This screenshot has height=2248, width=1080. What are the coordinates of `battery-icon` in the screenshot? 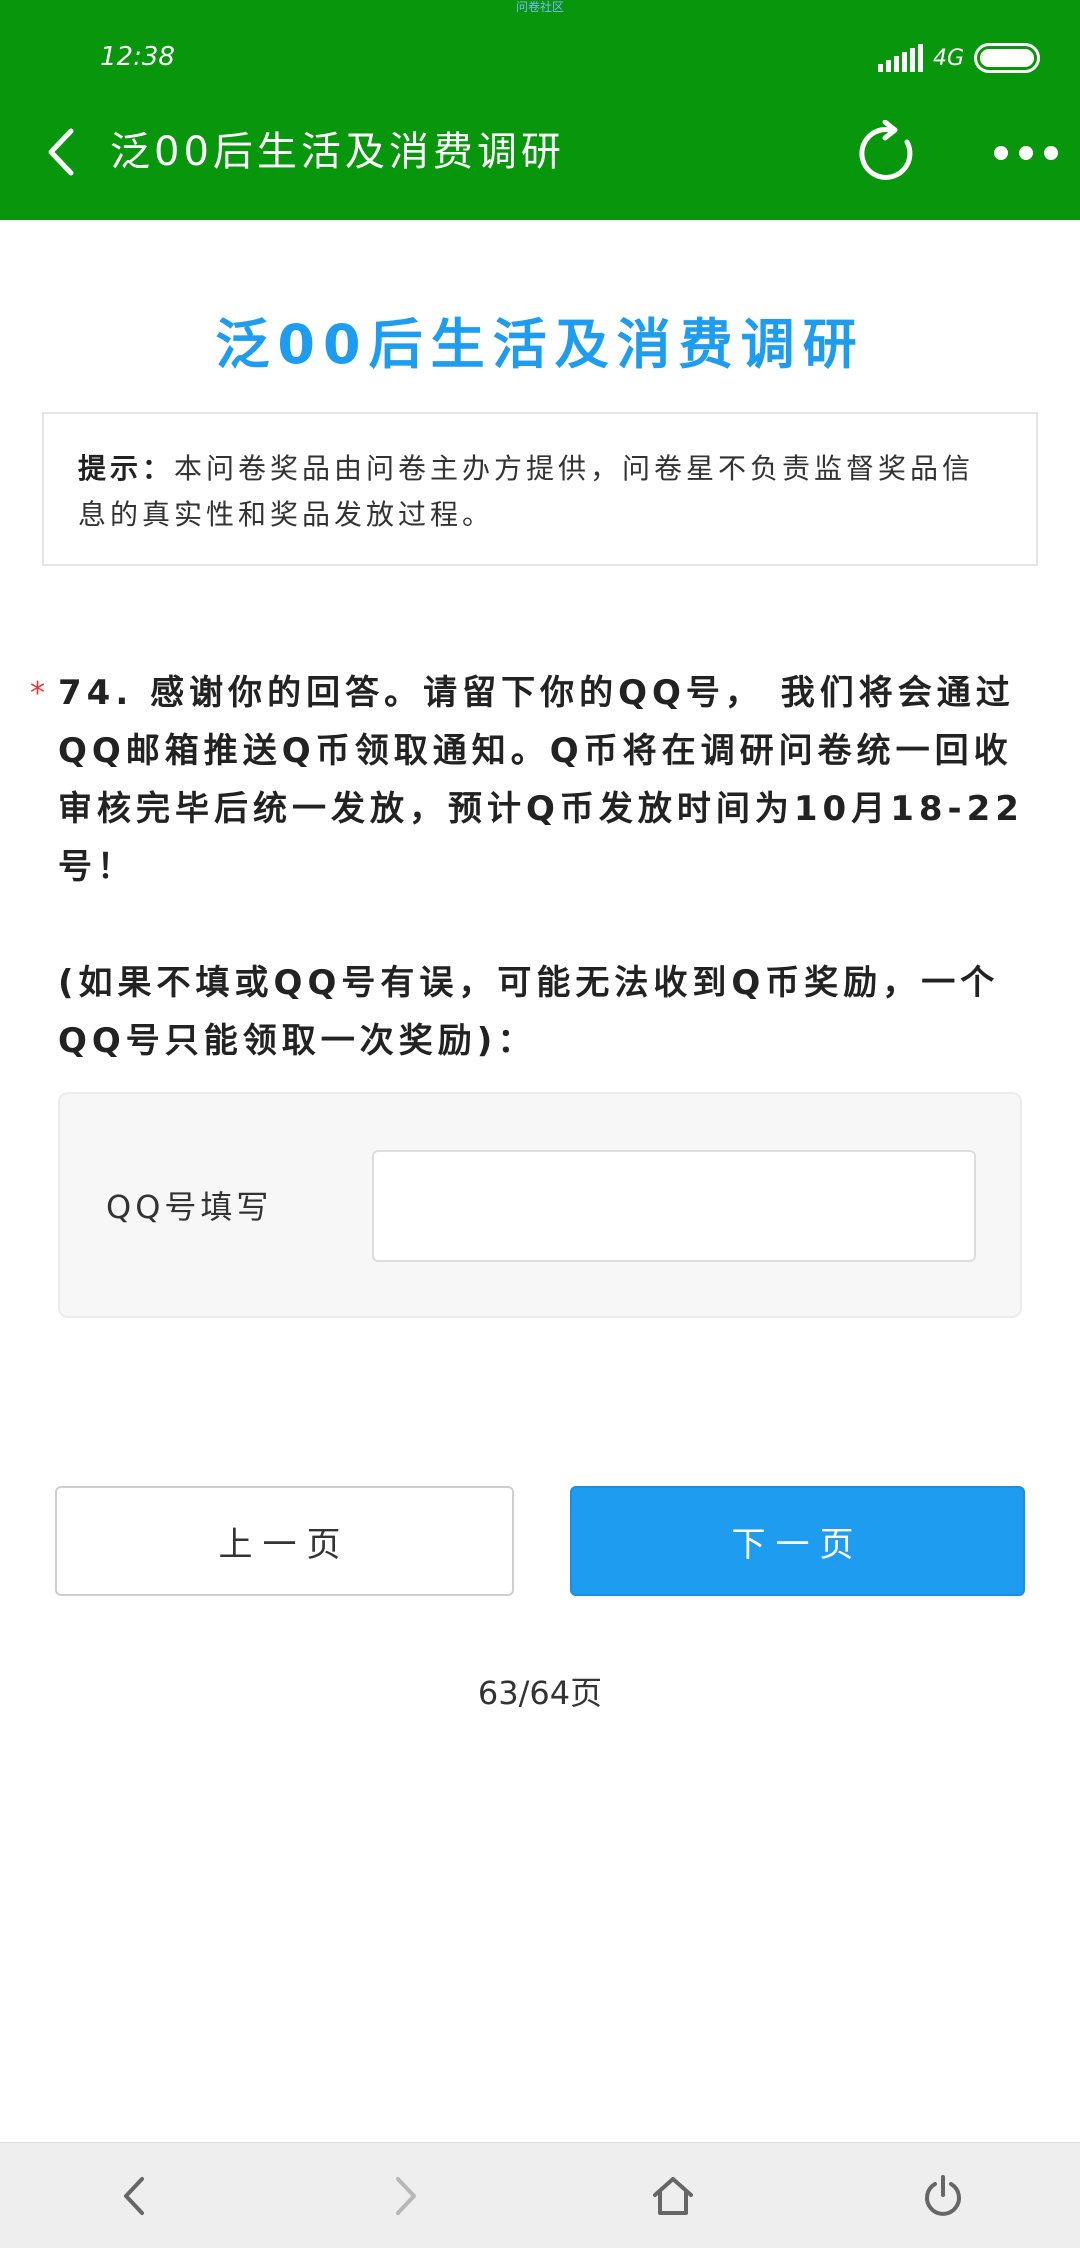 It's located at (1007, 58).